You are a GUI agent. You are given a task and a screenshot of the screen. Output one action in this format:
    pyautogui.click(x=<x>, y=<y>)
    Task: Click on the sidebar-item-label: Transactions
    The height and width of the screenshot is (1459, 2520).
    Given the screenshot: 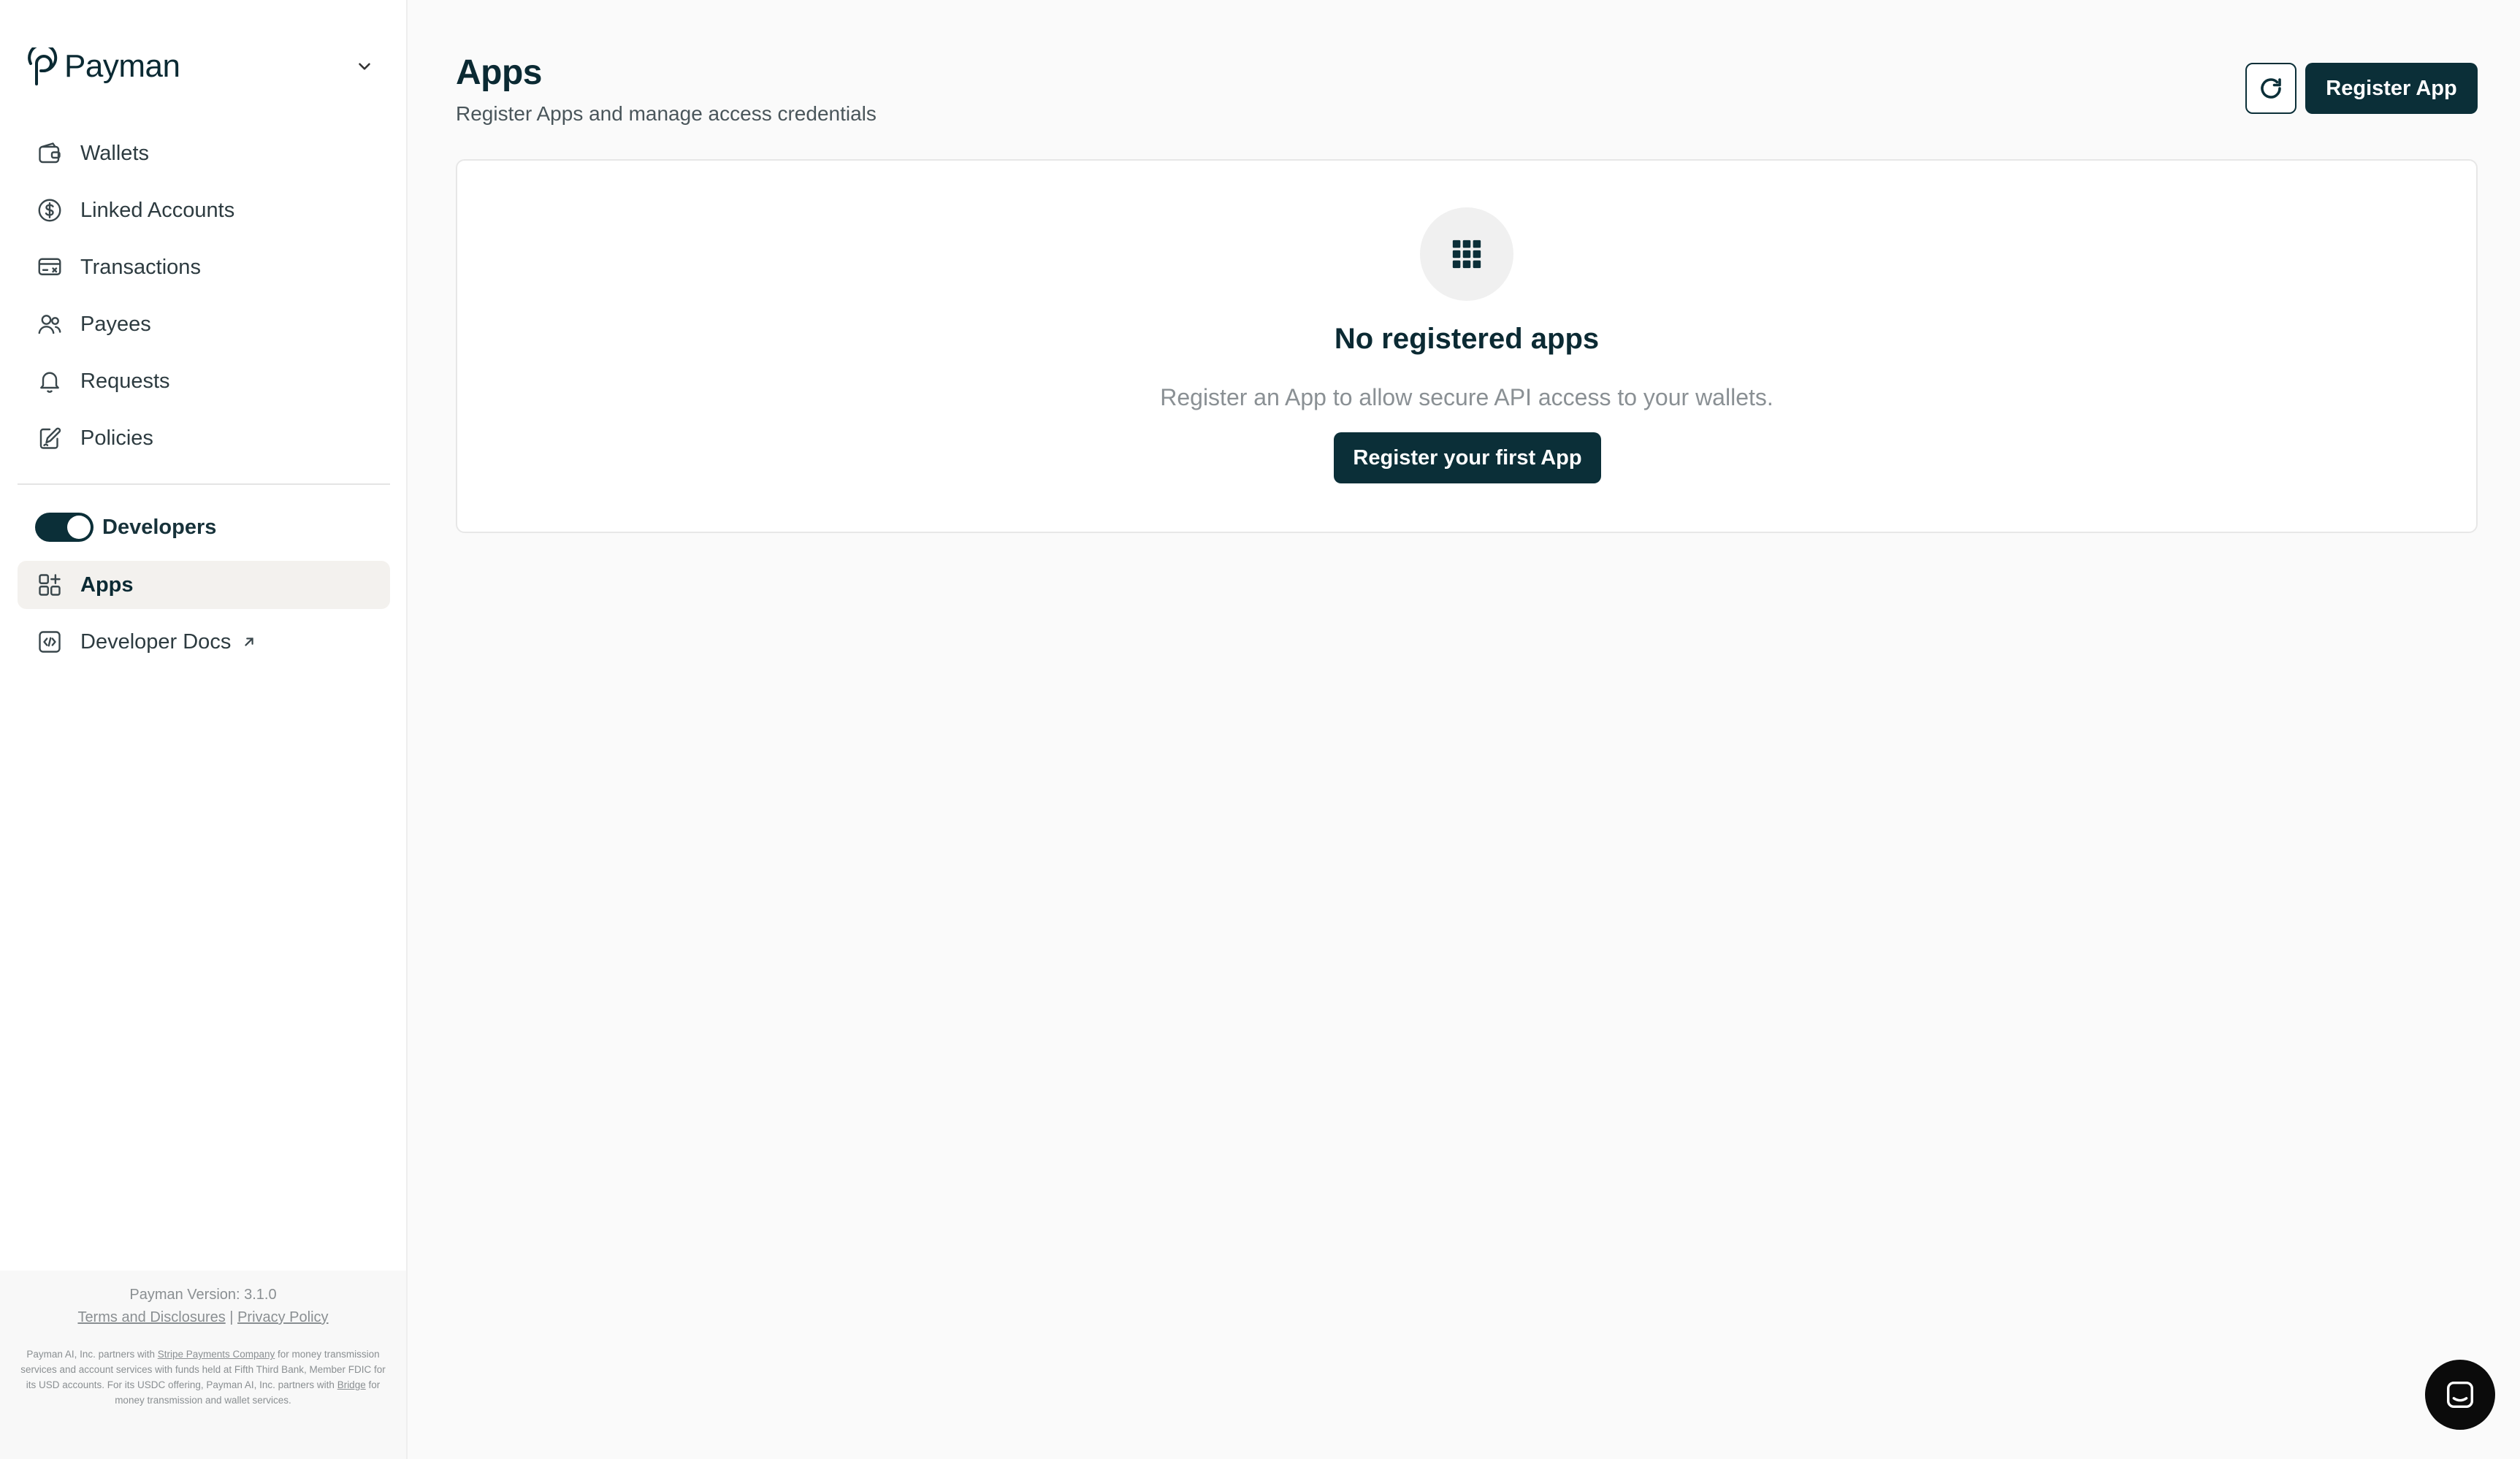 What is the action you would take?
    pyautogui.click(x=140, y=267)
    